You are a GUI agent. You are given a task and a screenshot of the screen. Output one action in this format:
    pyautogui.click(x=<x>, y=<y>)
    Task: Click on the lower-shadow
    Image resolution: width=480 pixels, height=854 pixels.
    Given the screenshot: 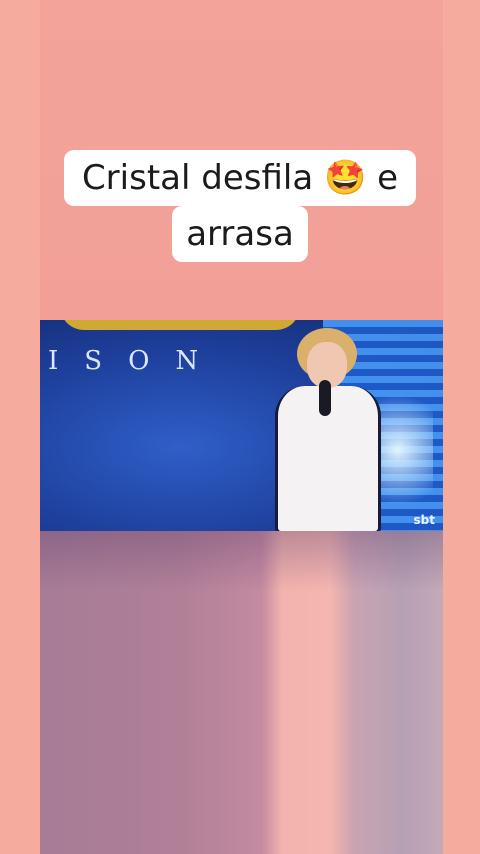 What is the action you would take?
    pyautogui.click(x=241, y=561)
    